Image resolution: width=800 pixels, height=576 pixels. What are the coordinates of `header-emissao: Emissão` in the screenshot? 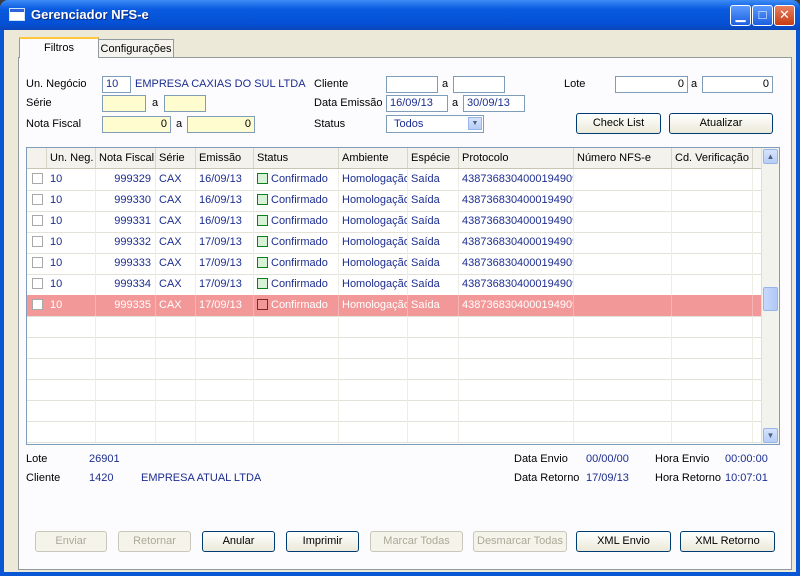 It's located at (225, 158).